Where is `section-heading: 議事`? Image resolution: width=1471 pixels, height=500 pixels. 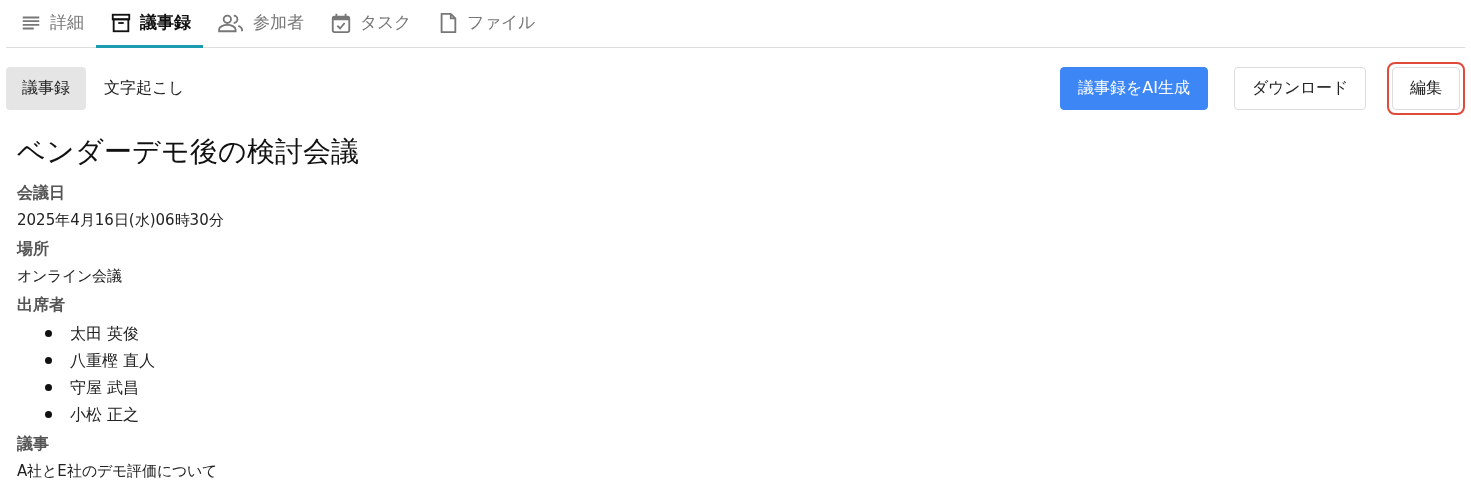
section-heading: 議事 is located at coordinates (33, 444).